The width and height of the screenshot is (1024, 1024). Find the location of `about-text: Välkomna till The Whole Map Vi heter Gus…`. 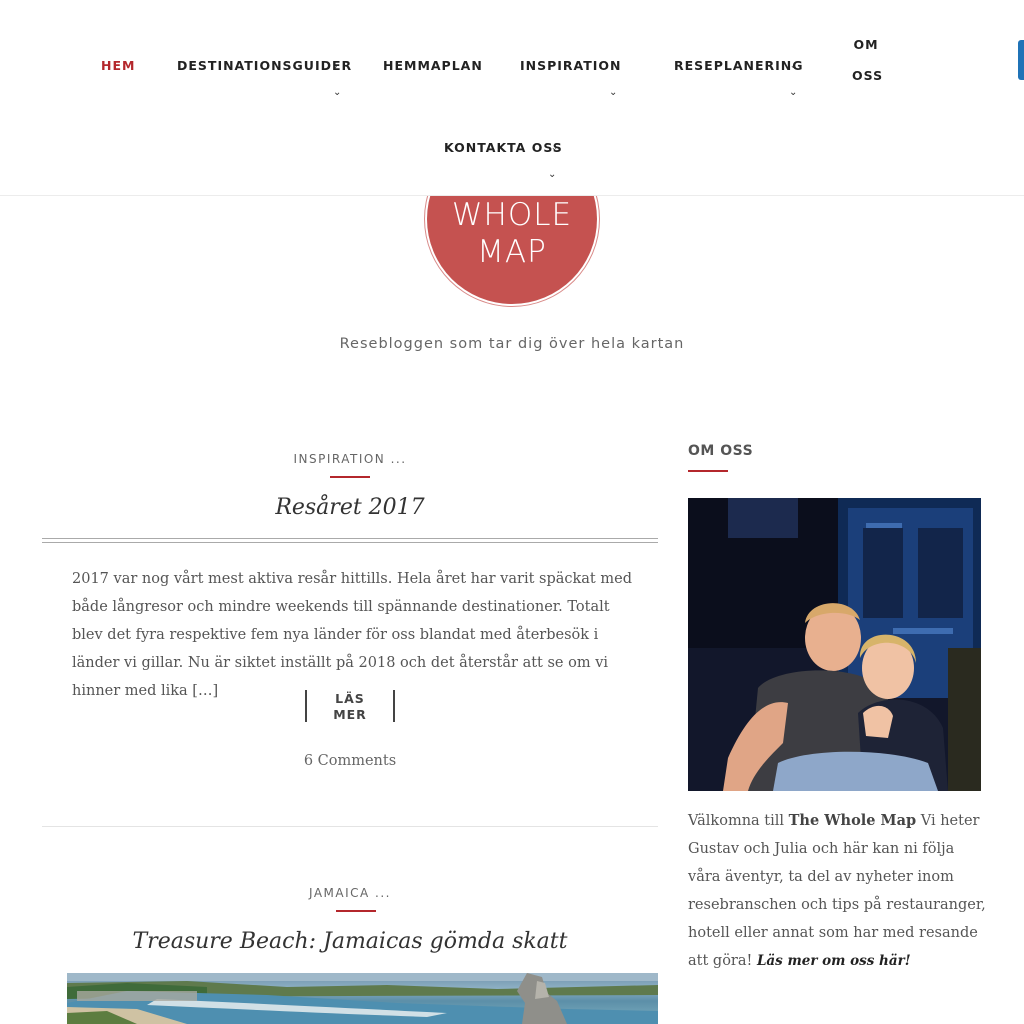

about-text: Välkomna till The Whole Map Vi heter Gus… is located at coordinates (838, 891).